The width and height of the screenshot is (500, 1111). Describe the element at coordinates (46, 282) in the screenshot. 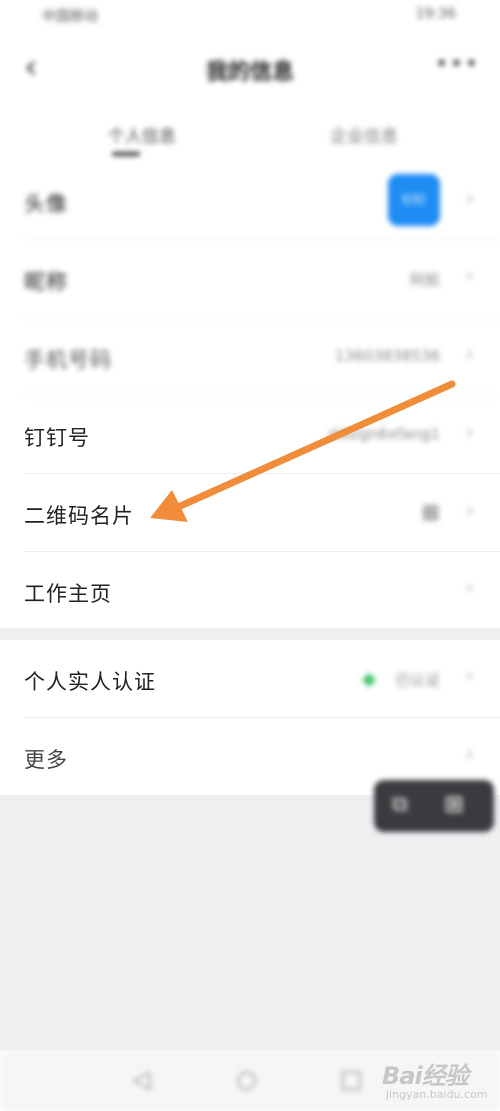

I see `row-label: 昵称` at that location.